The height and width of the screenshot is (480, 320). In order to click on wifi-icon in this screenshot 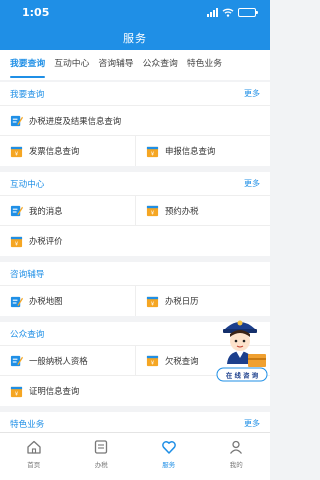, I will do `click(228, 12)`.